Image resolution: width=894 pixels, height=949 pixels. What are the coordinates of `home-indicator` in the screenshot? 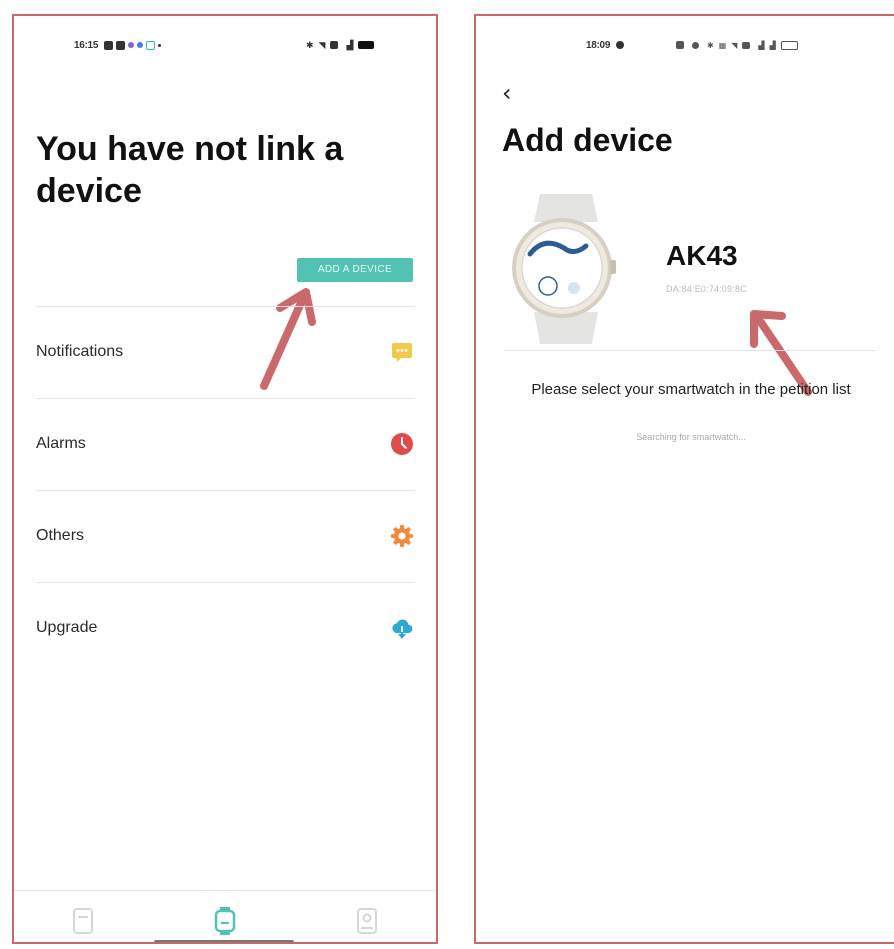 It's located at (224, 941).